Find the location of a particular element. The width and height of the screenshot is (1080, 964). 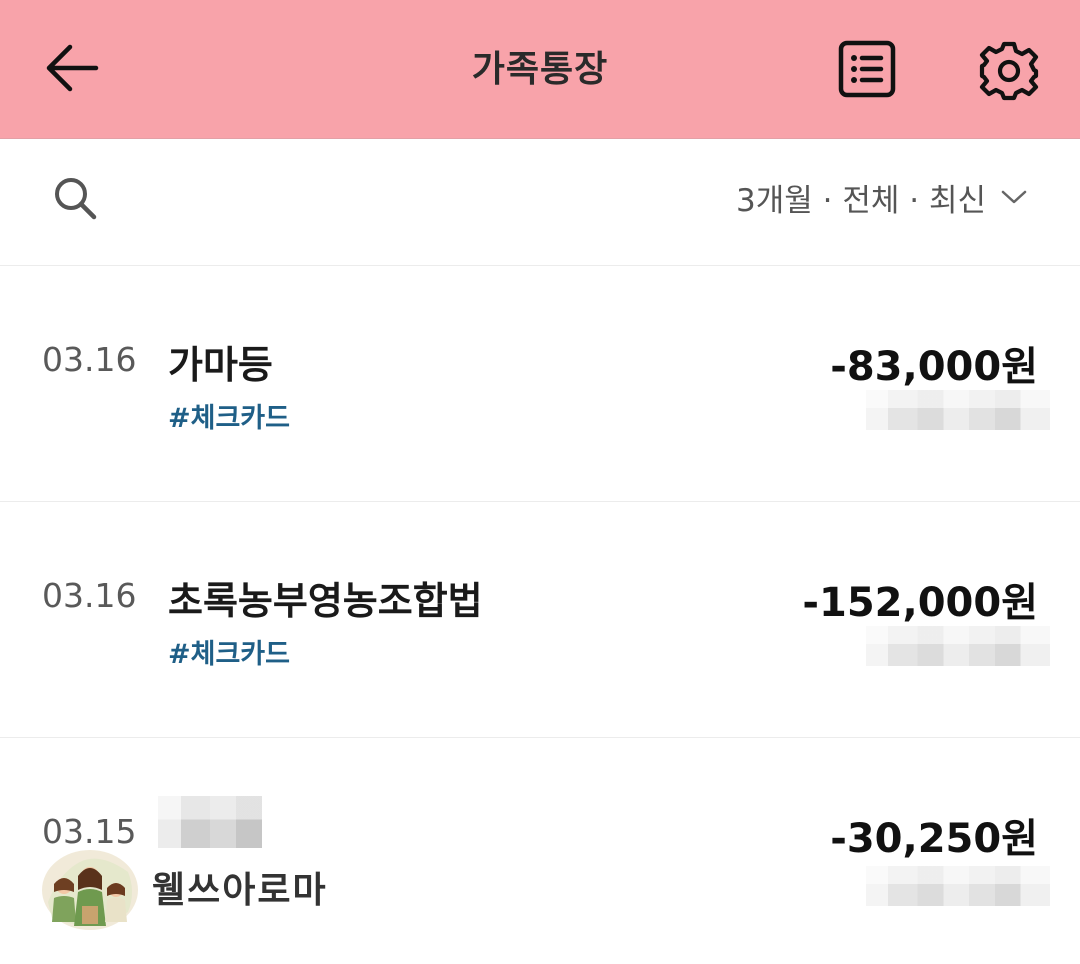

page-title: 가족통장 is located at coordinates (540, 69).